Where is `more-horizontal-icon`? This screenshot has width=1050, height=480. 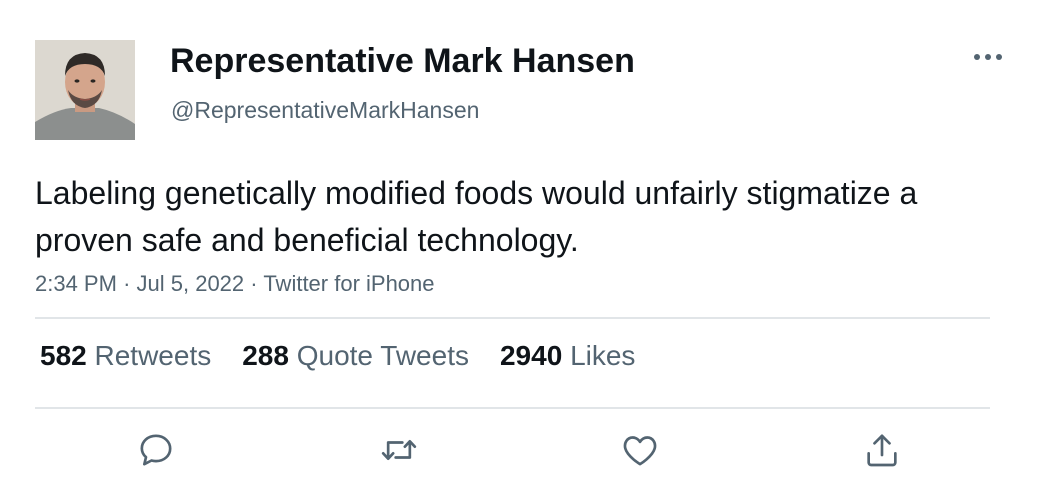 more-horizontal-icon is located at coordinates (988, 57).